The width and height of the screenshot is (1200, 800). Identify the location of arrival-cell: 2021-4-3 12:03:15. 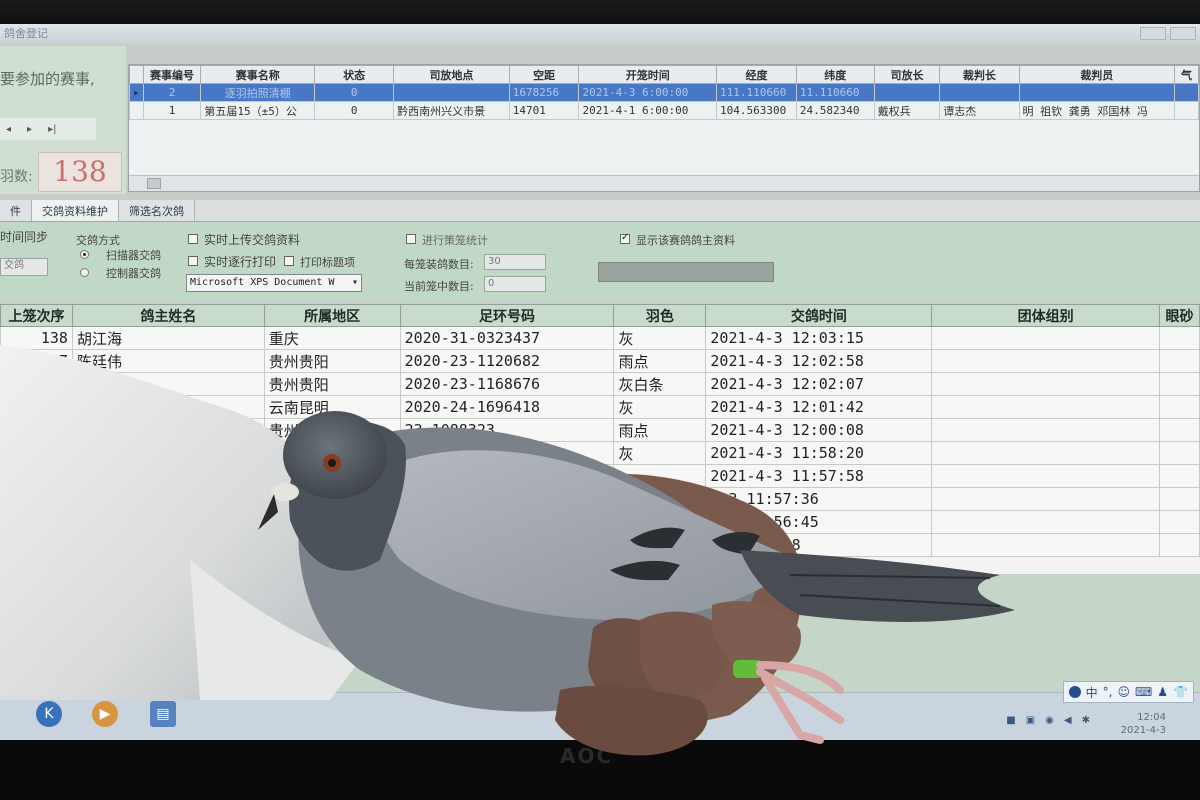
(819, 338).